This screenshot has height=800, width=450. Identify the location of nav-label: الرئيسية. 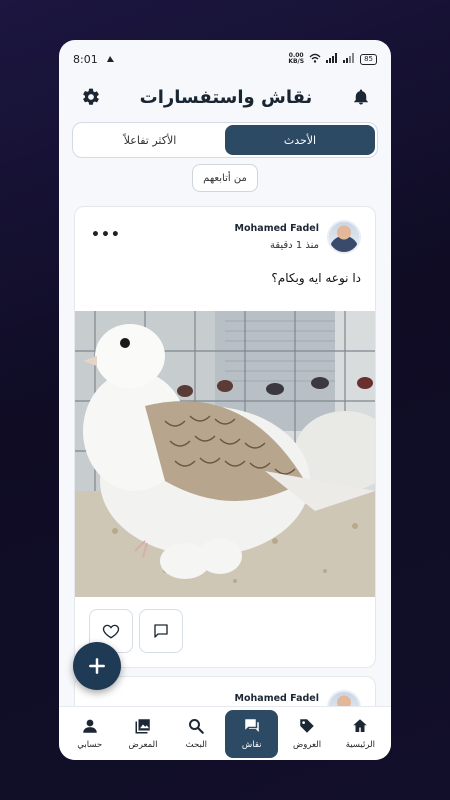
(360, 745).